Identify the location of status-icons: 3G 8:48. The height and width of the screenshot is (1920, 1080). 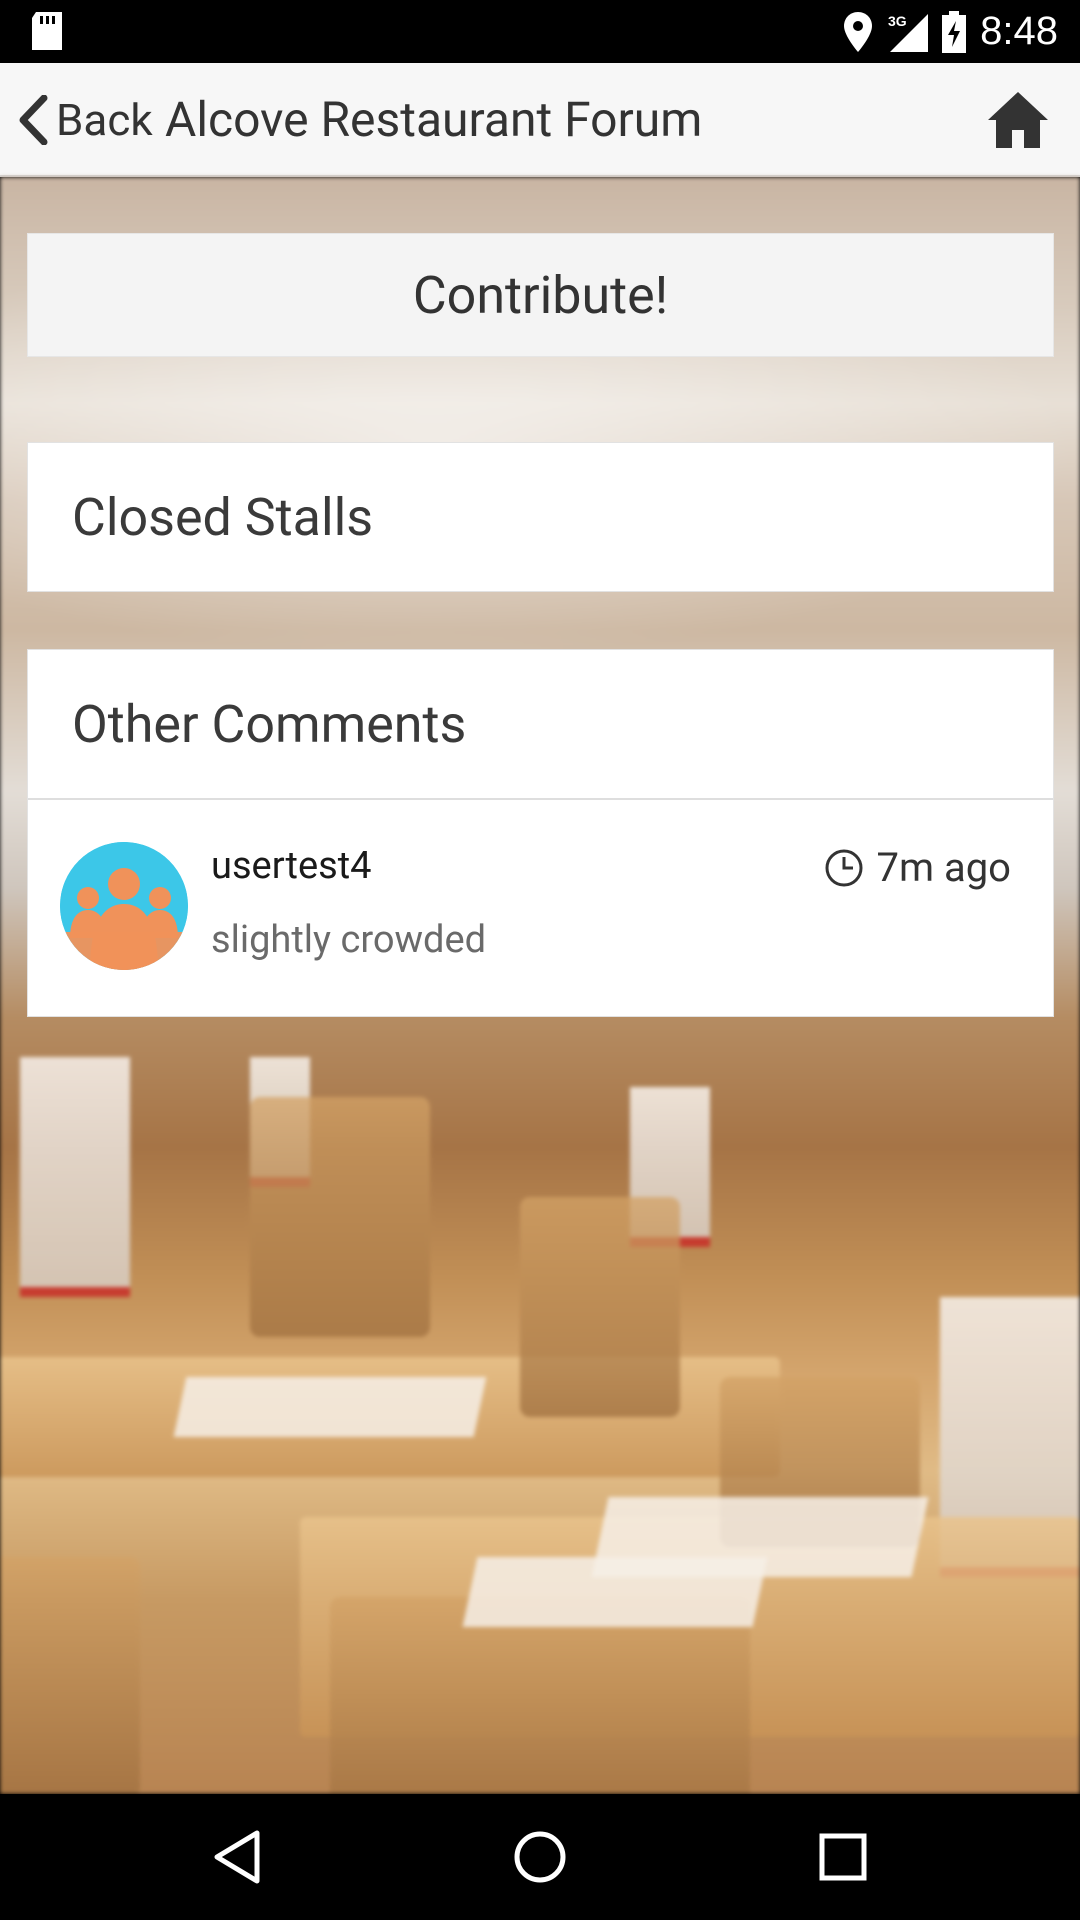
(951, 31).